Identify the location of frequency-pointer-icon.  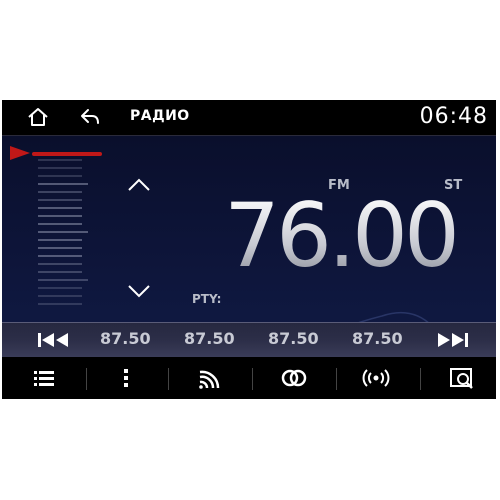
(20, 153).